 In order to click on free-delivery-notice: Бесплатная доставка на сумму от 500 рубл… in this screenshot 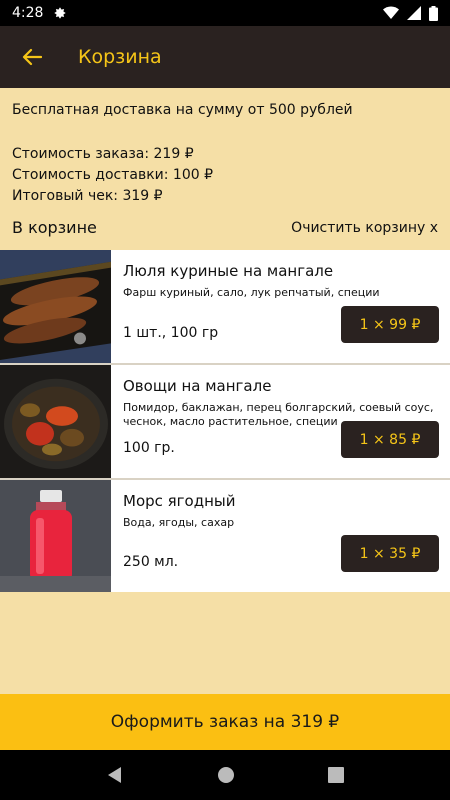, I will do `click(182, 110)`.